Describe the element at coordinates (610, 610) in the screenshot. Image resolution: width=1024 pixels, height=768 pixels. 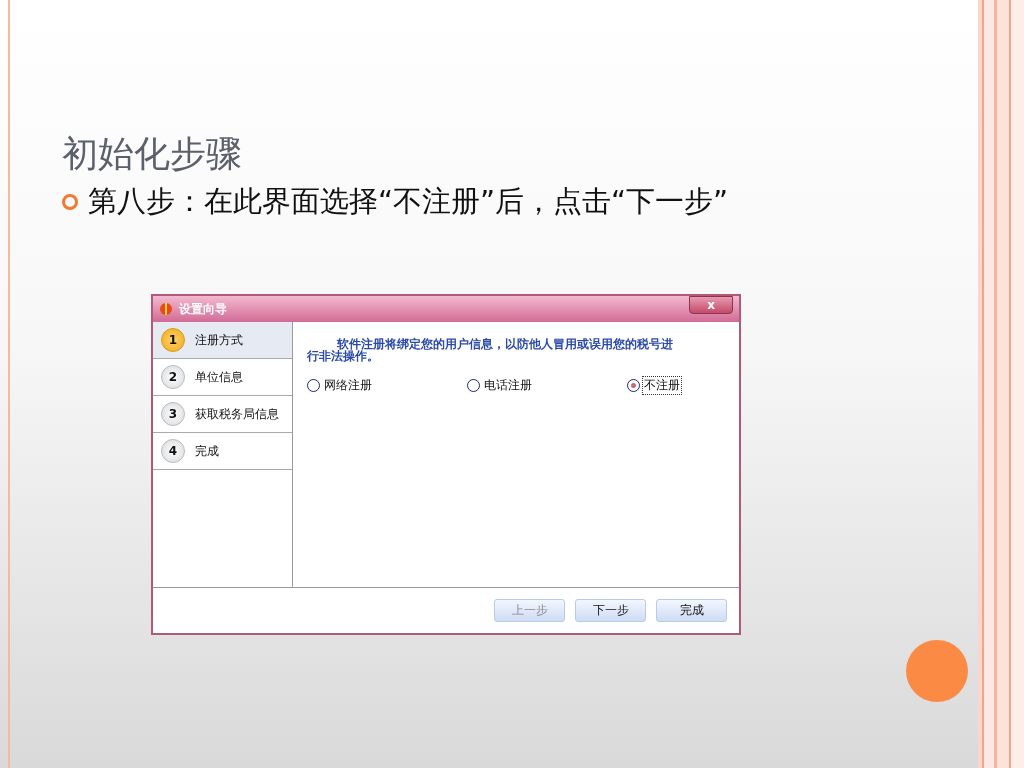
I see `wizard-button: 下一步` at that location.